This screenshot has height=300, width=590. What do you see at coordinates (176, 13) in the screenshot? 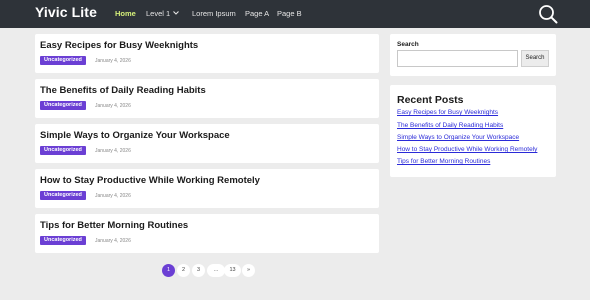
I see `chevron-down-icon` at bounding box center [176, 13].